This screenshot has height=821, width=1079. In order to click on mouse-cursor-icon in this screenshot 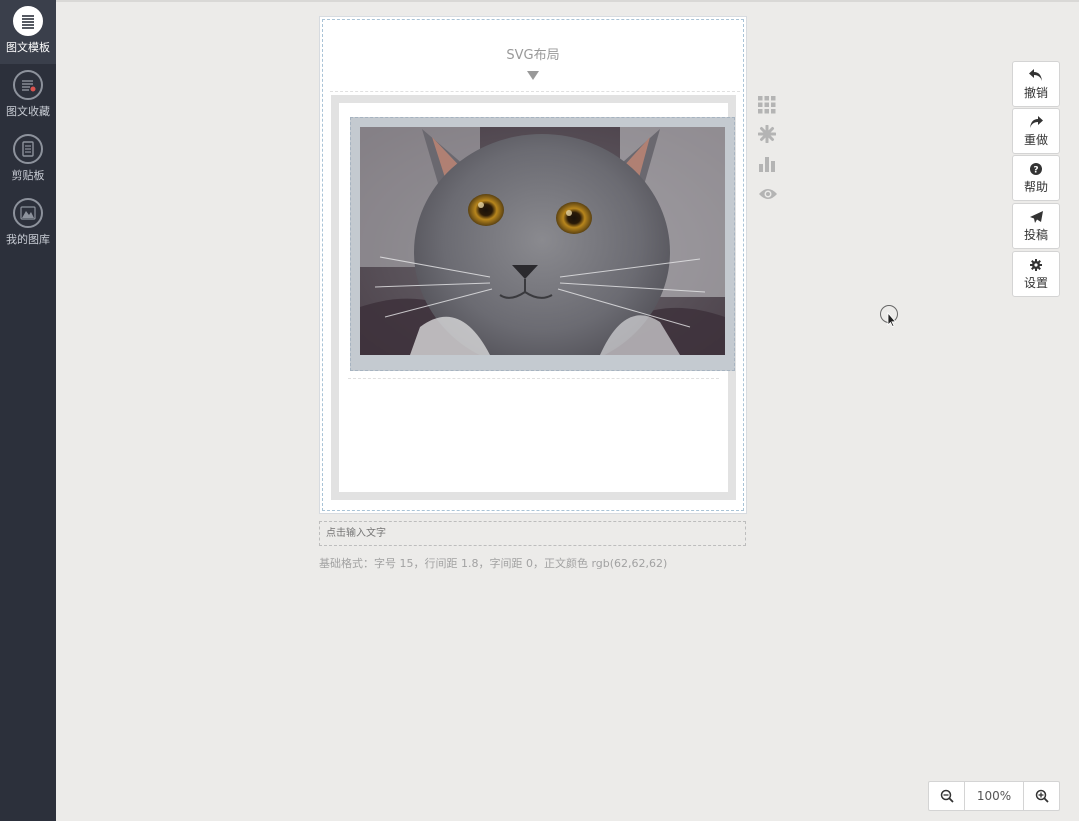, I will do `click(890, 316)`.